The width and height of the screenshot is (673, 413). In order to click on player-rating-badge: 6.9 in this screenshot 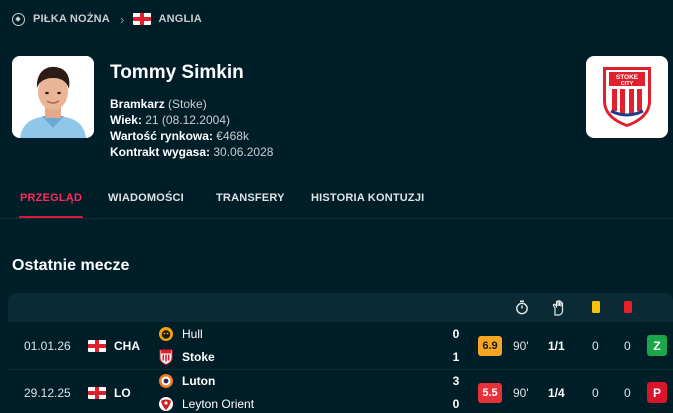, I will do `click(490, 346)`.